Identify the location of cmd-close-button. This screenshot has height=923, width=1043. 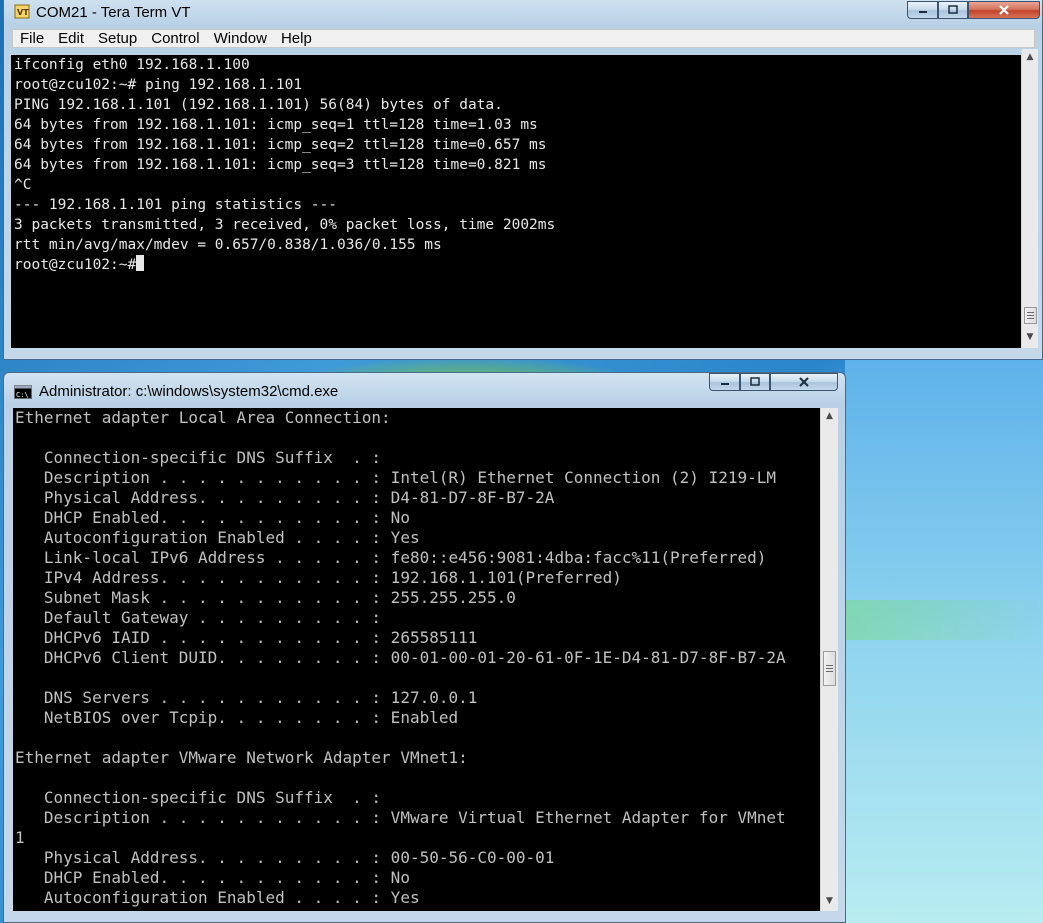
(804, 382).